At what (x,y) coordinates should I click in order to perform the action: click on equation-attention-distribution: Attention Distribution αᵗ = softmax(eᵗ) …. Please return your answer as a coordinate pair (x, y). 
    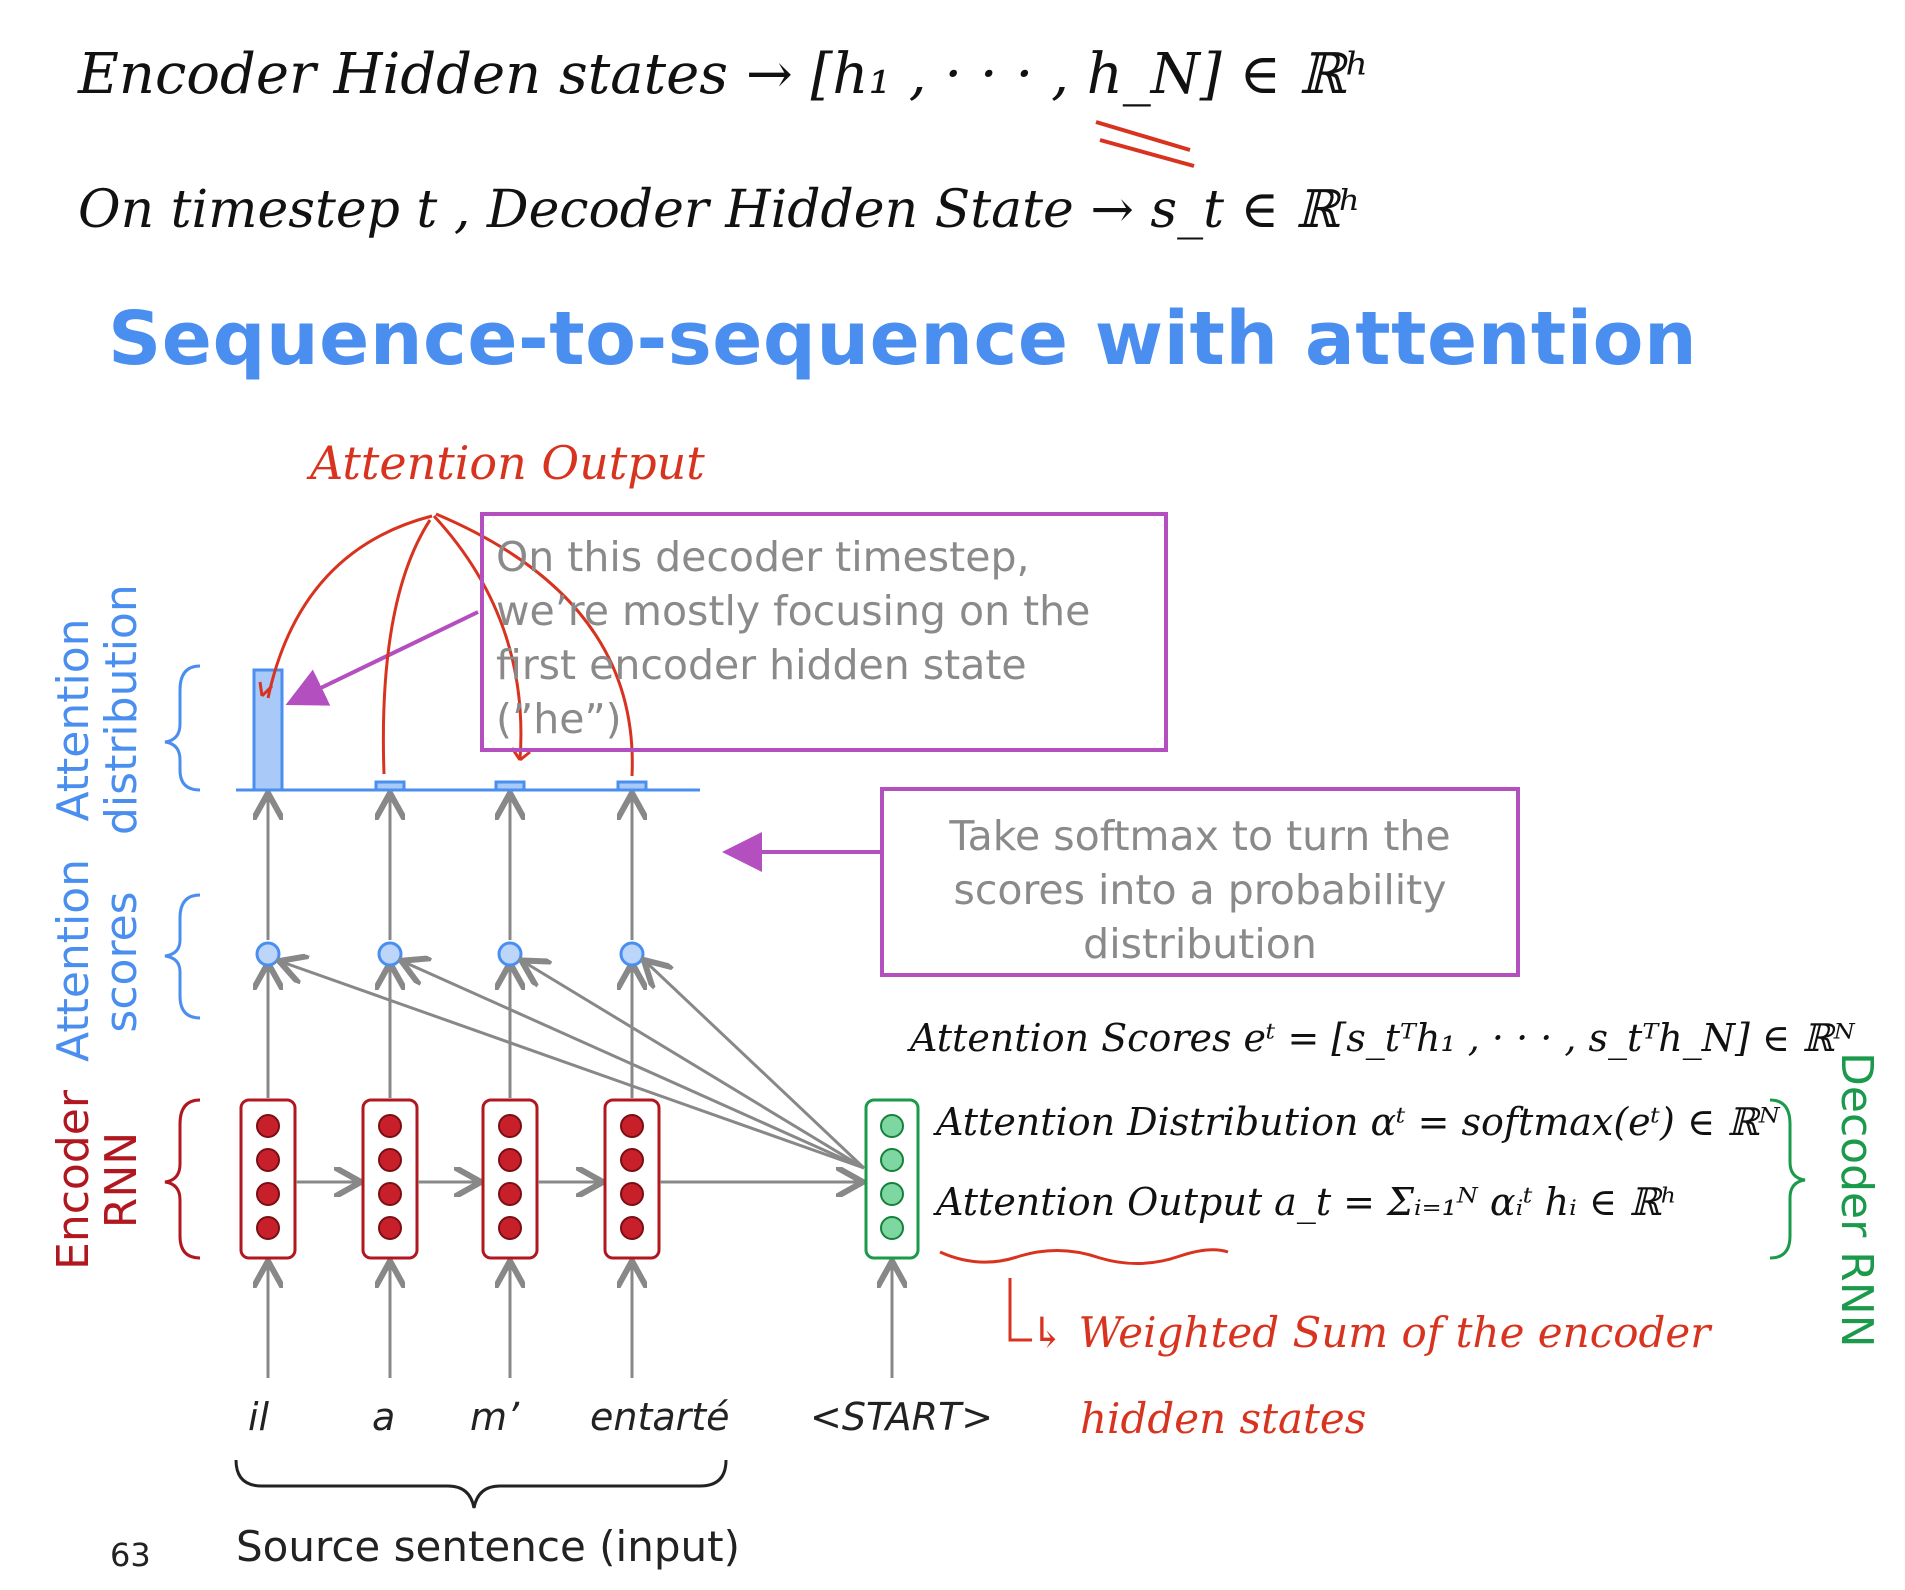
    Looking at the image, I should click on (1358, 1122).